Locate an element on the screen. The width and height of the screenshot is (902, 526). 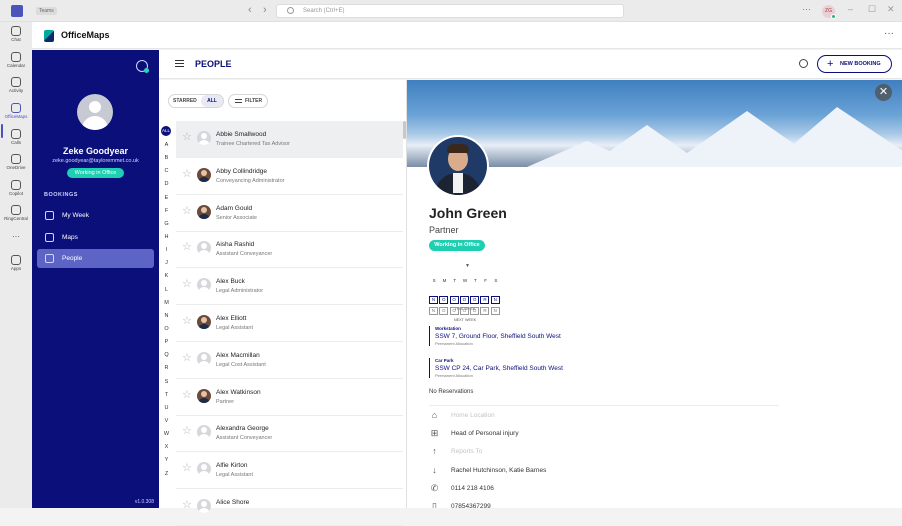
rail-item-officemaps: OfficeMaps is located at coordinates (16, 111).